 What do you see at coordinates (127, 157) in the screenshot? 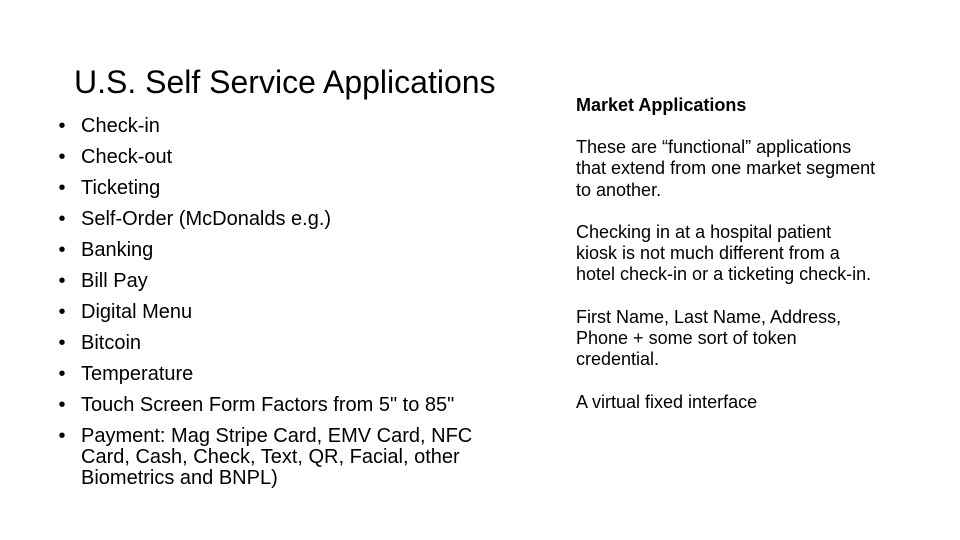
I see `list-item-text: Check-out` at bounding box center [127, 157].